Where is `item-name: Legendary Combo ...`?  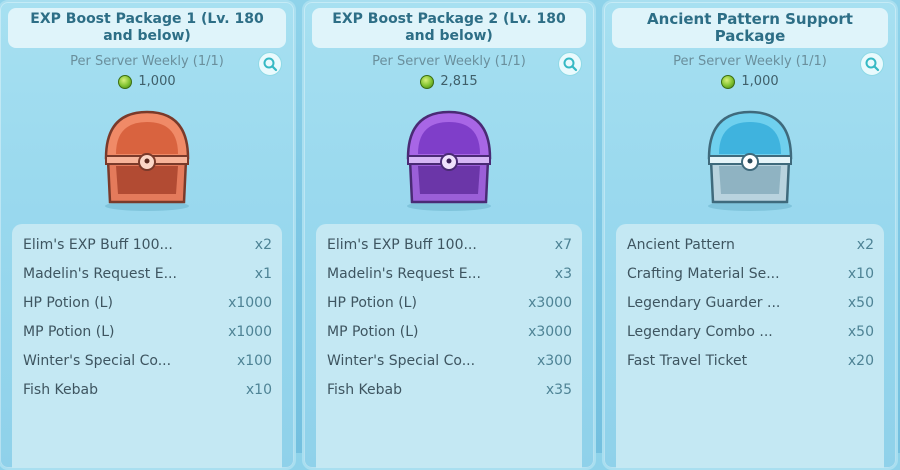 item-name: Legendary Combo ... is located at coordinates (700, 331).